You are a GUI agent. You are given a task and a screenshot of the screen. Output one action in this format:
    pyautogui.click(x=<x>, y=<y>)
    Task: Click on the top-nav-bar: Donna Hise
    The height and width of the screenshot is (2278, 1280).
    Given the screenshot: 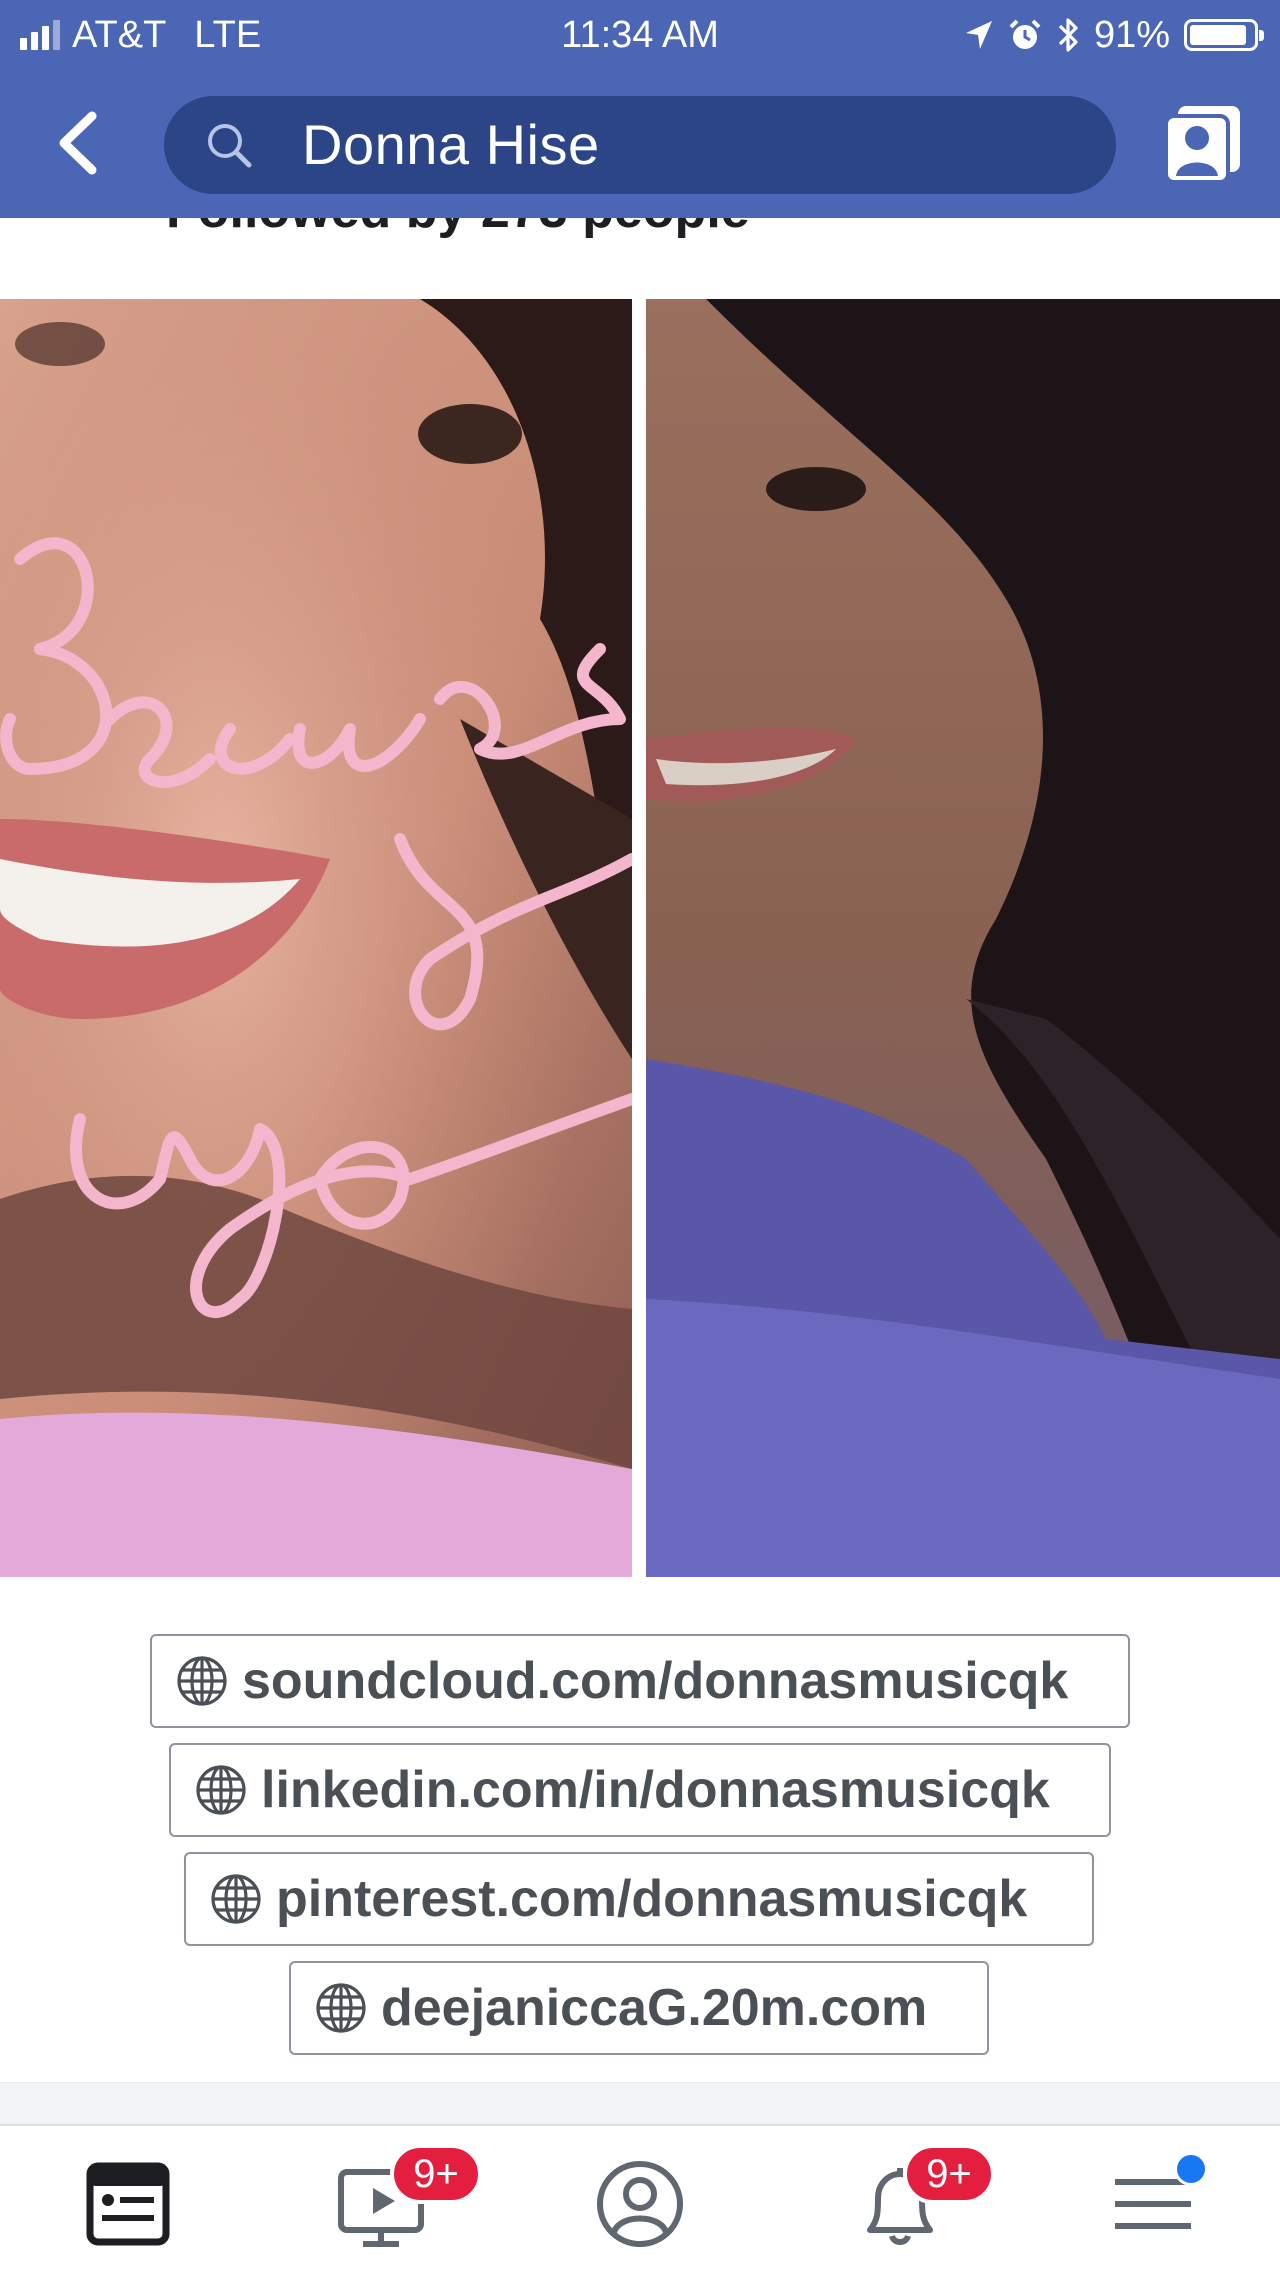 What is the action you would take?
    pyautogui.click(x=640, y=145)
    